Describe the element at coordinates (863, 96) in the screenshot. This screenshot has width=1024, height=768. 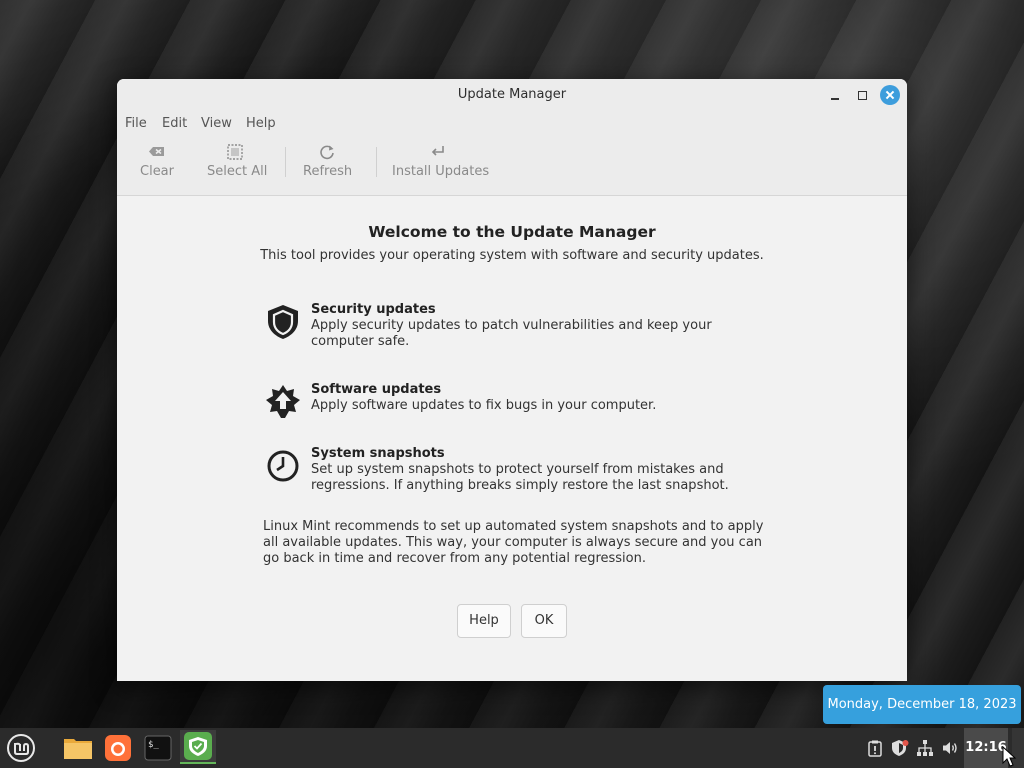
I see `maximize-button` at that location.